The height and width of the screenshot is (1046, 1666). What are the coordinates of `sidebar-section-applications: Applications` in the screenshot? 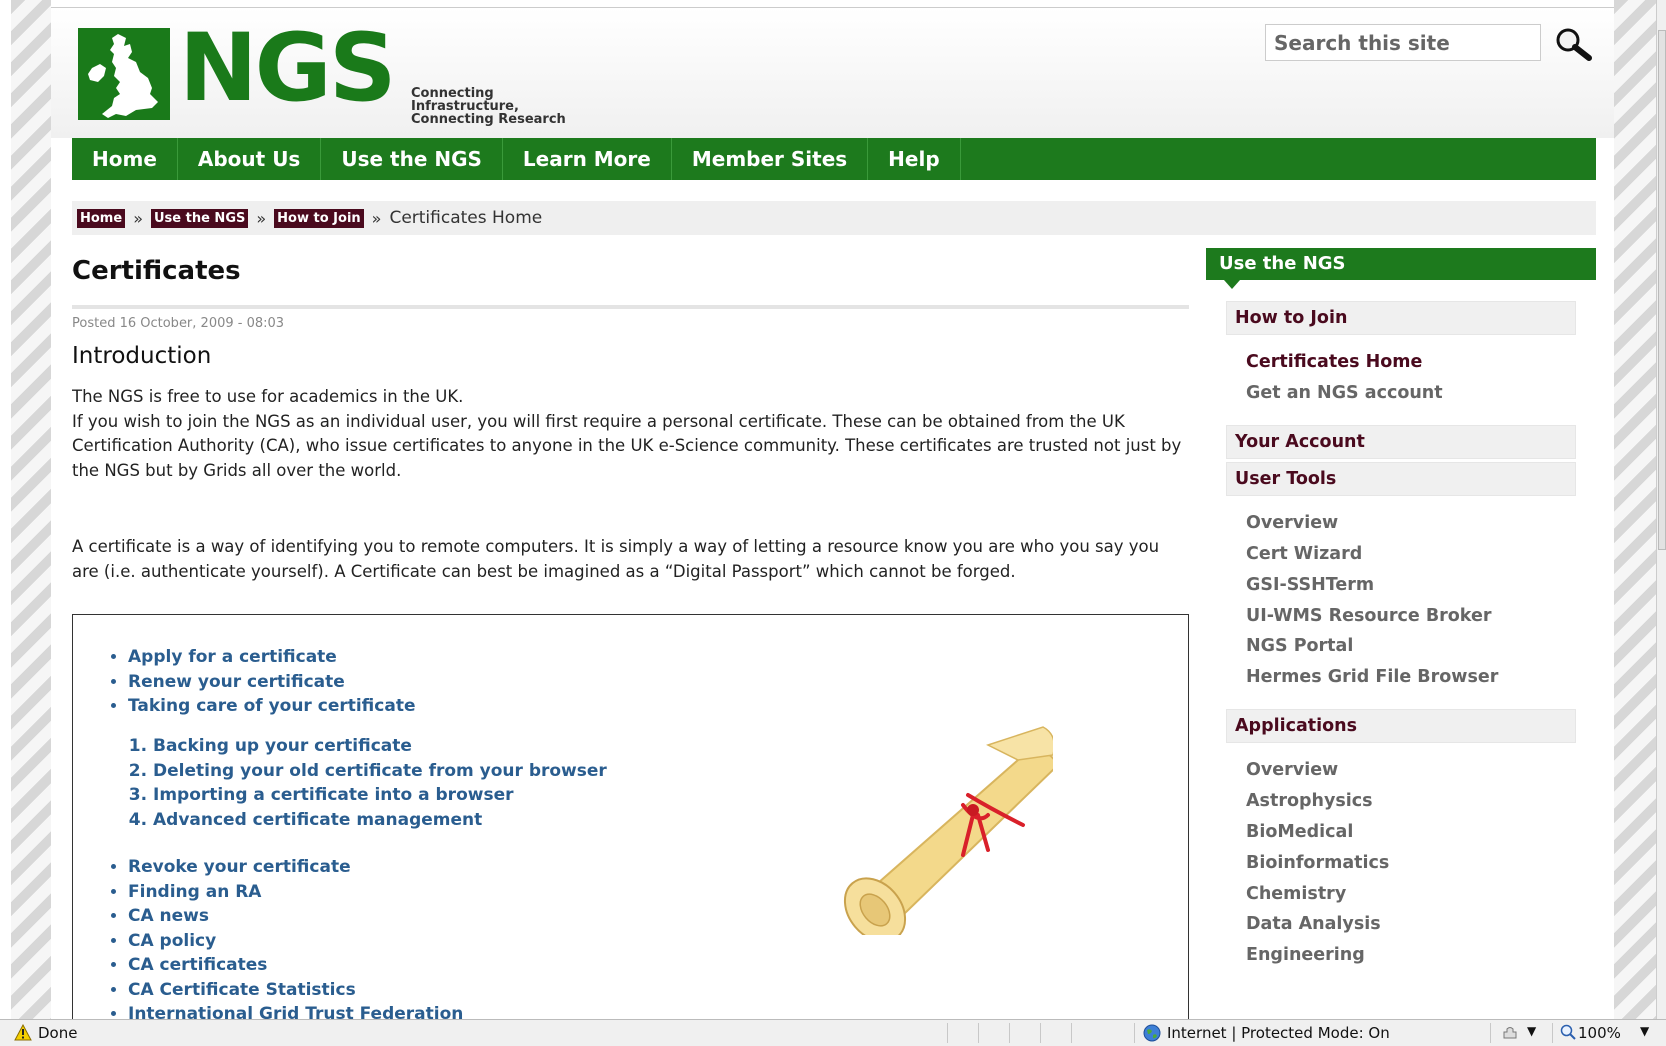 It's located at (1401, 726).